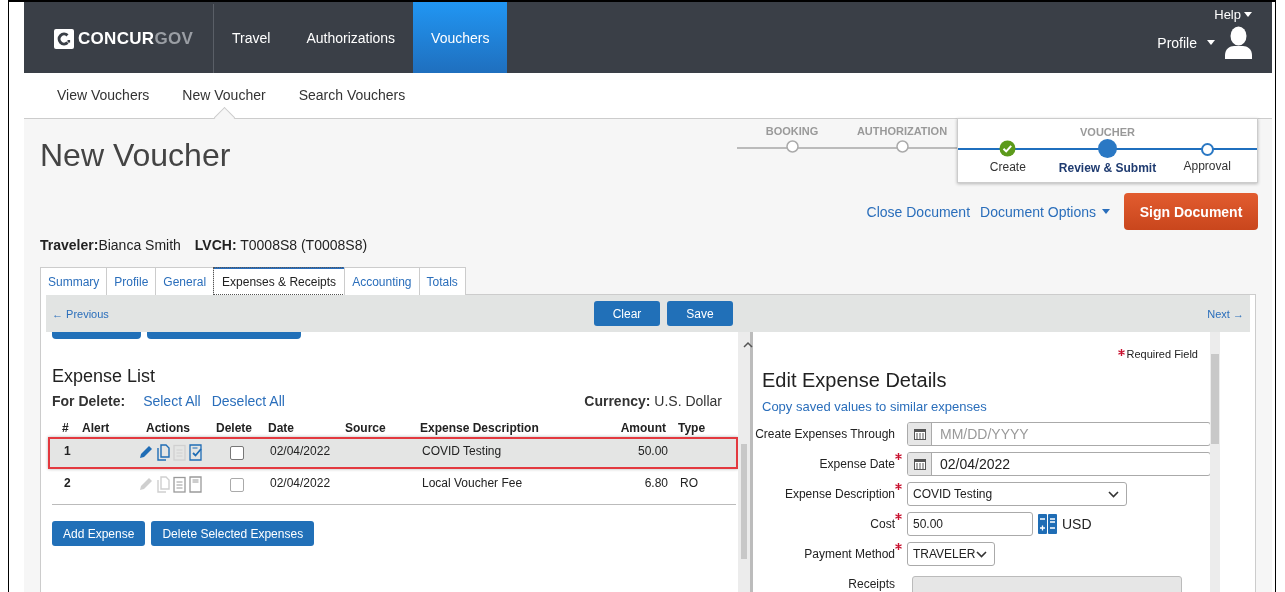  What do you see at coordinates (1008, 148) in the screenshot?
I see `check-circle-icon` at bounding box center [1008, 148].